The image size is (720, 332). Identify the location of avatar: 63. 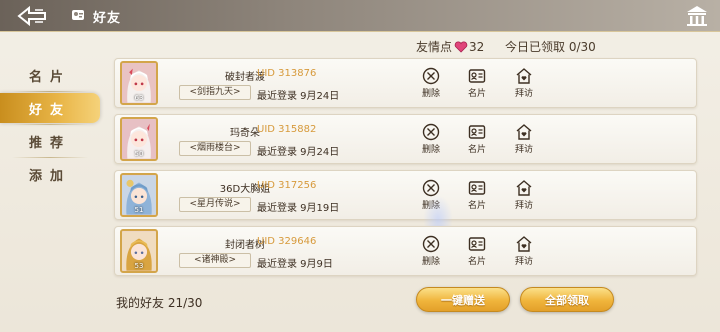
(139, 83).